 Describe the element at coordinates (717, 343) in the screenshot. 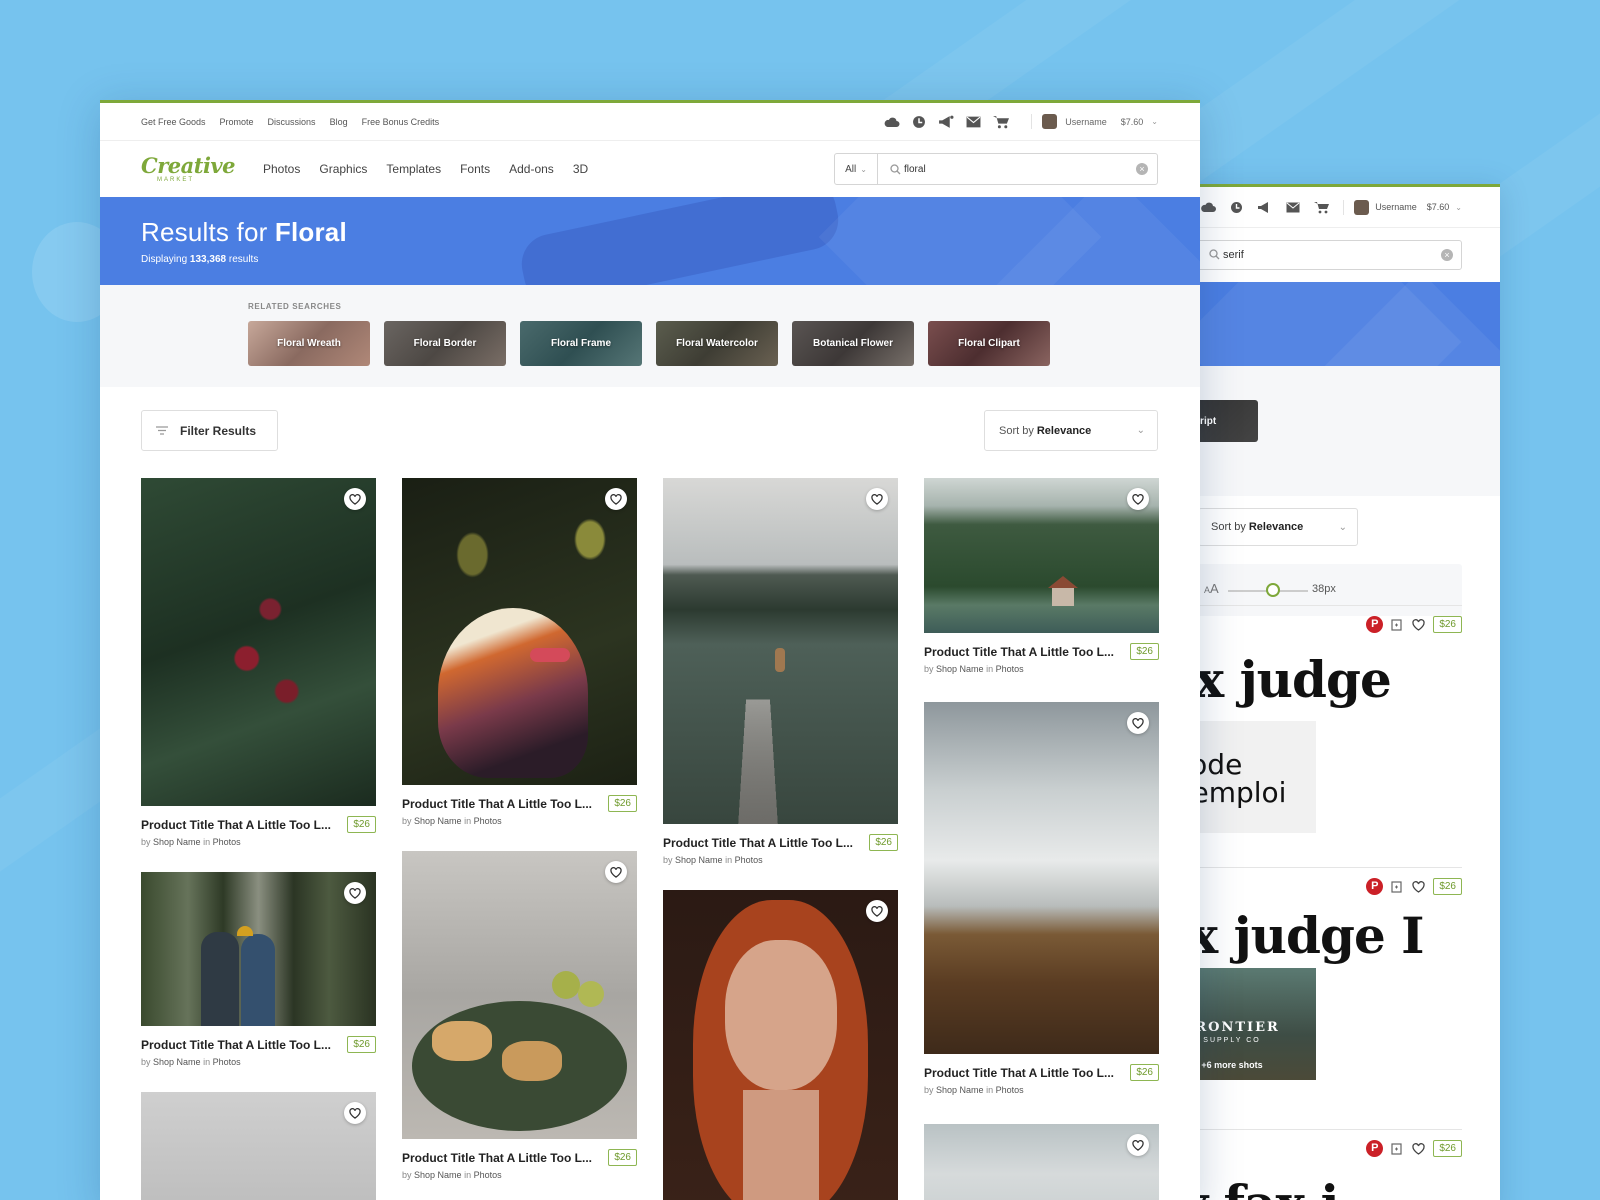

I see `related-chip-floral-watercolor: Floral Watercolor` at that location.